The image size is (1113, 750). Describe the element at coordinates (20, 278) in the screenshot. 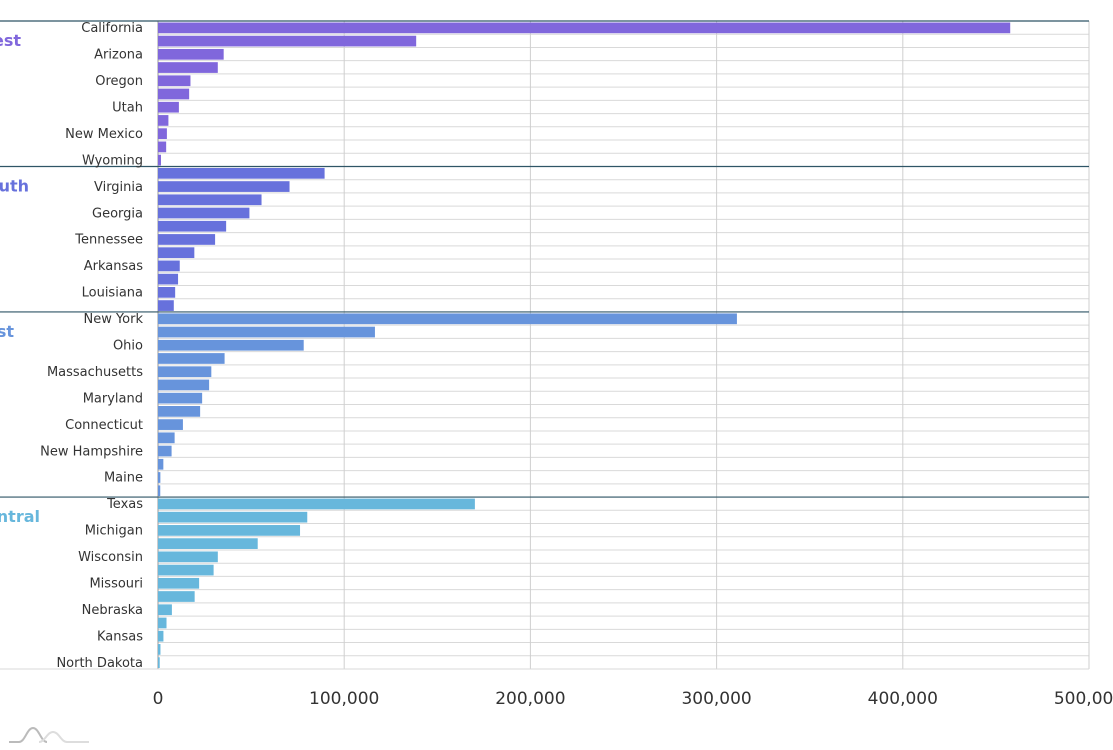

I see `region-labels: West South East Central` at that location.